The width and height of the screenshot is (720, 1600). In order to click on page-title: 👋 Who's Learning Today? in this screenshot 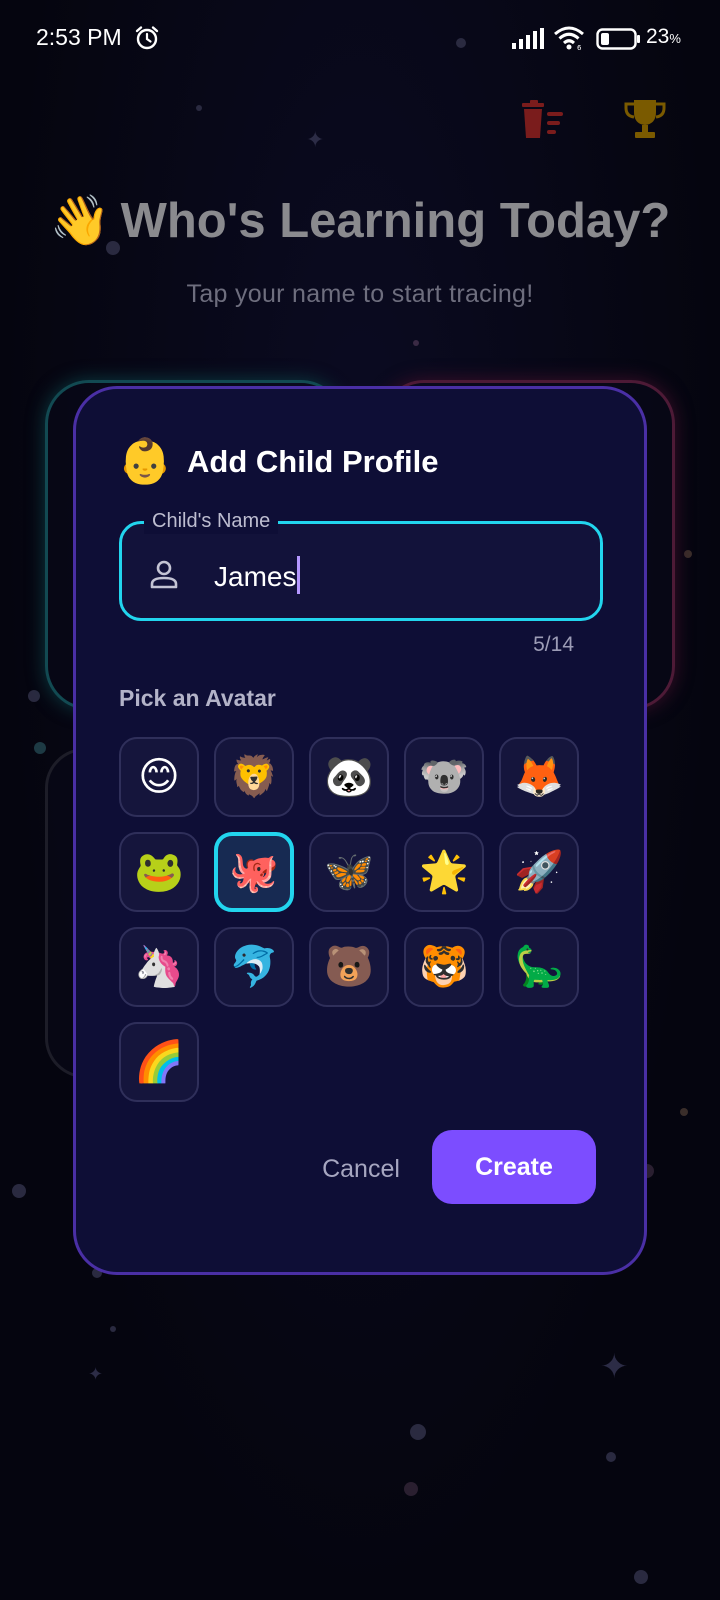, I will do `click(360, 221)`.